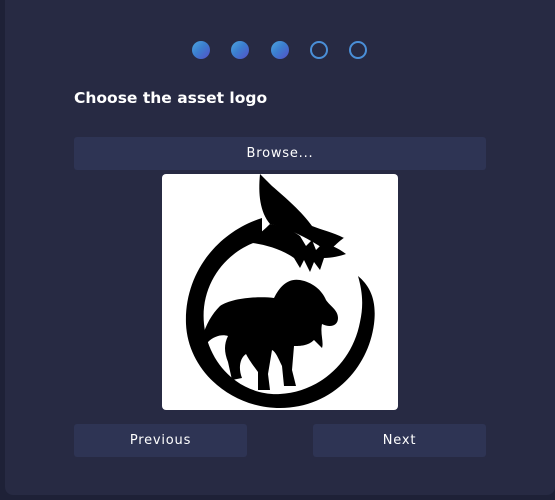  I want to click on step-4-dot, so click(319, 50).